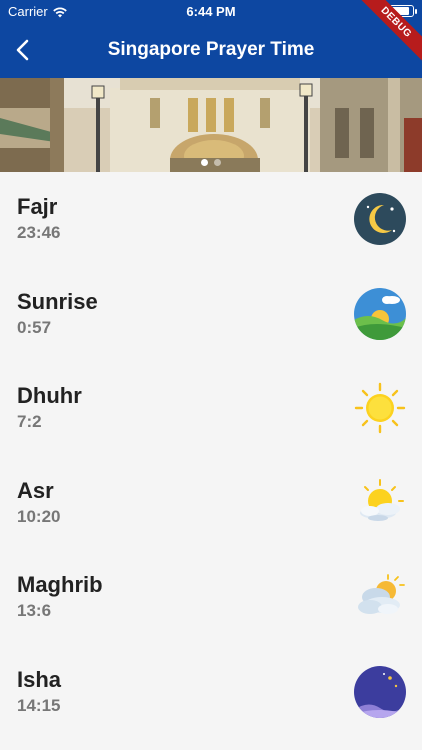 This screenshot has height=750, width=422. What do you see at coordinates (211, 313) in the screenshot?
I see `prayer-row-sunrise: Sunrise 0:57` at bounding box center [211, 313].